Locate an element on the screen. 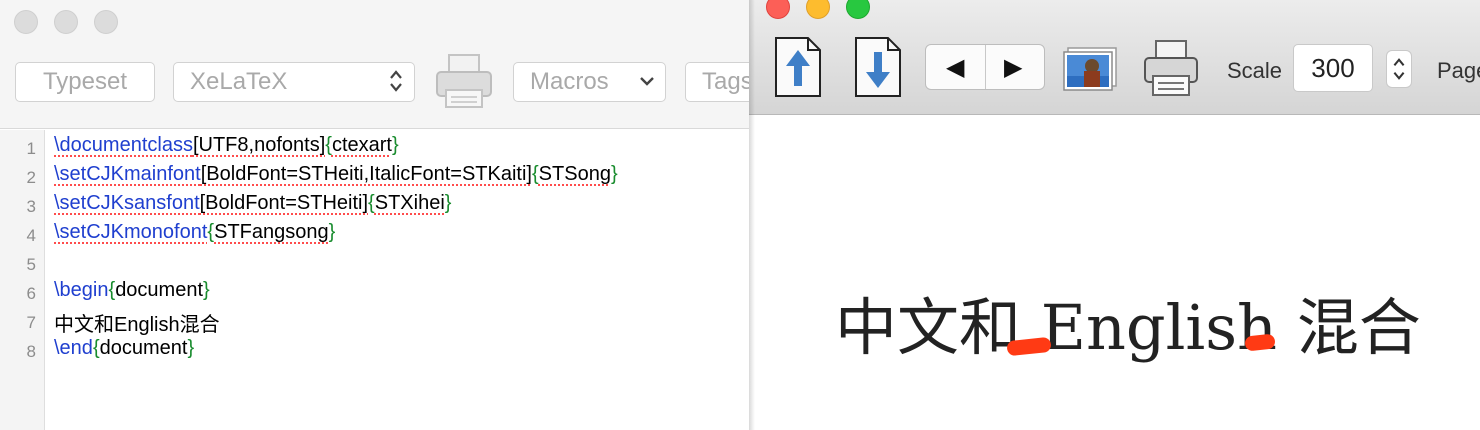 This screenshot has height=430, width=1480. divider is located at coordinates (985, 67).